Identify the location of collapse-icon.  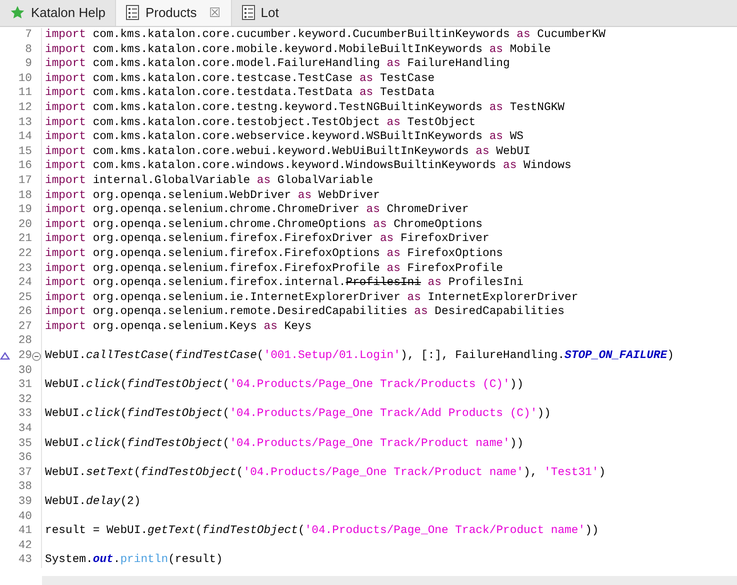
(36, 357).